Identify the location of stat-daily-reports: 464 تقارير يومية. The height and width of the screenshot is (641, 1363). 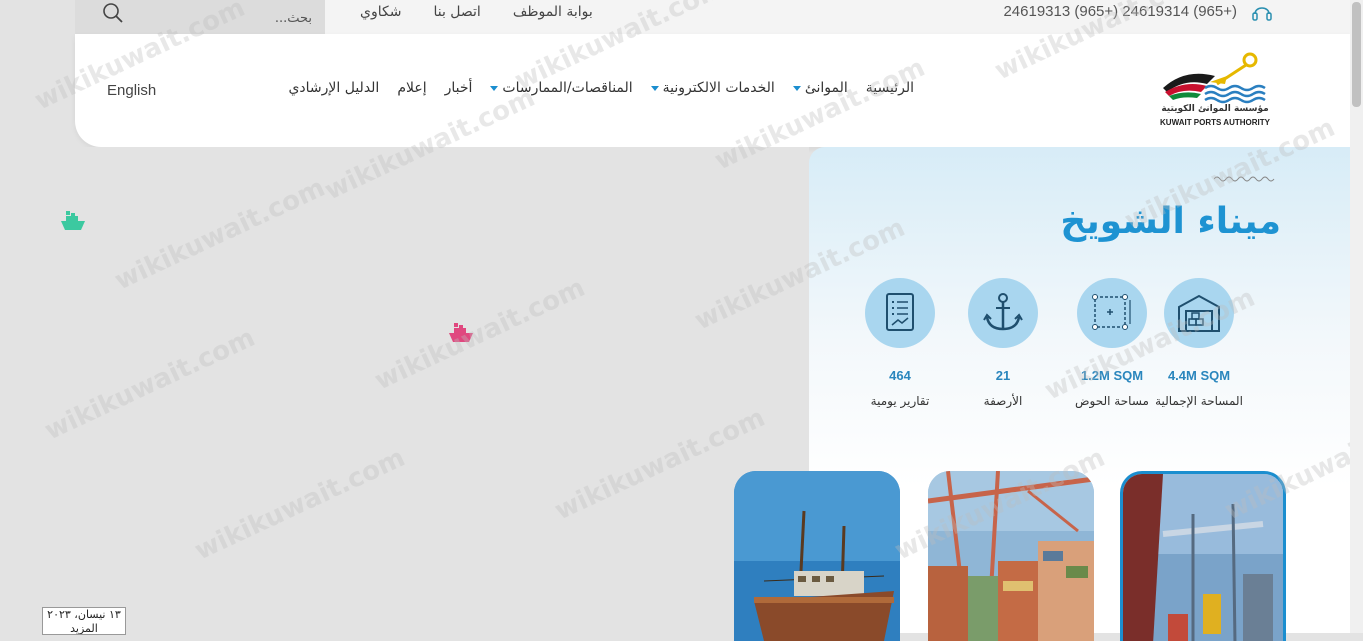
(900, 343).